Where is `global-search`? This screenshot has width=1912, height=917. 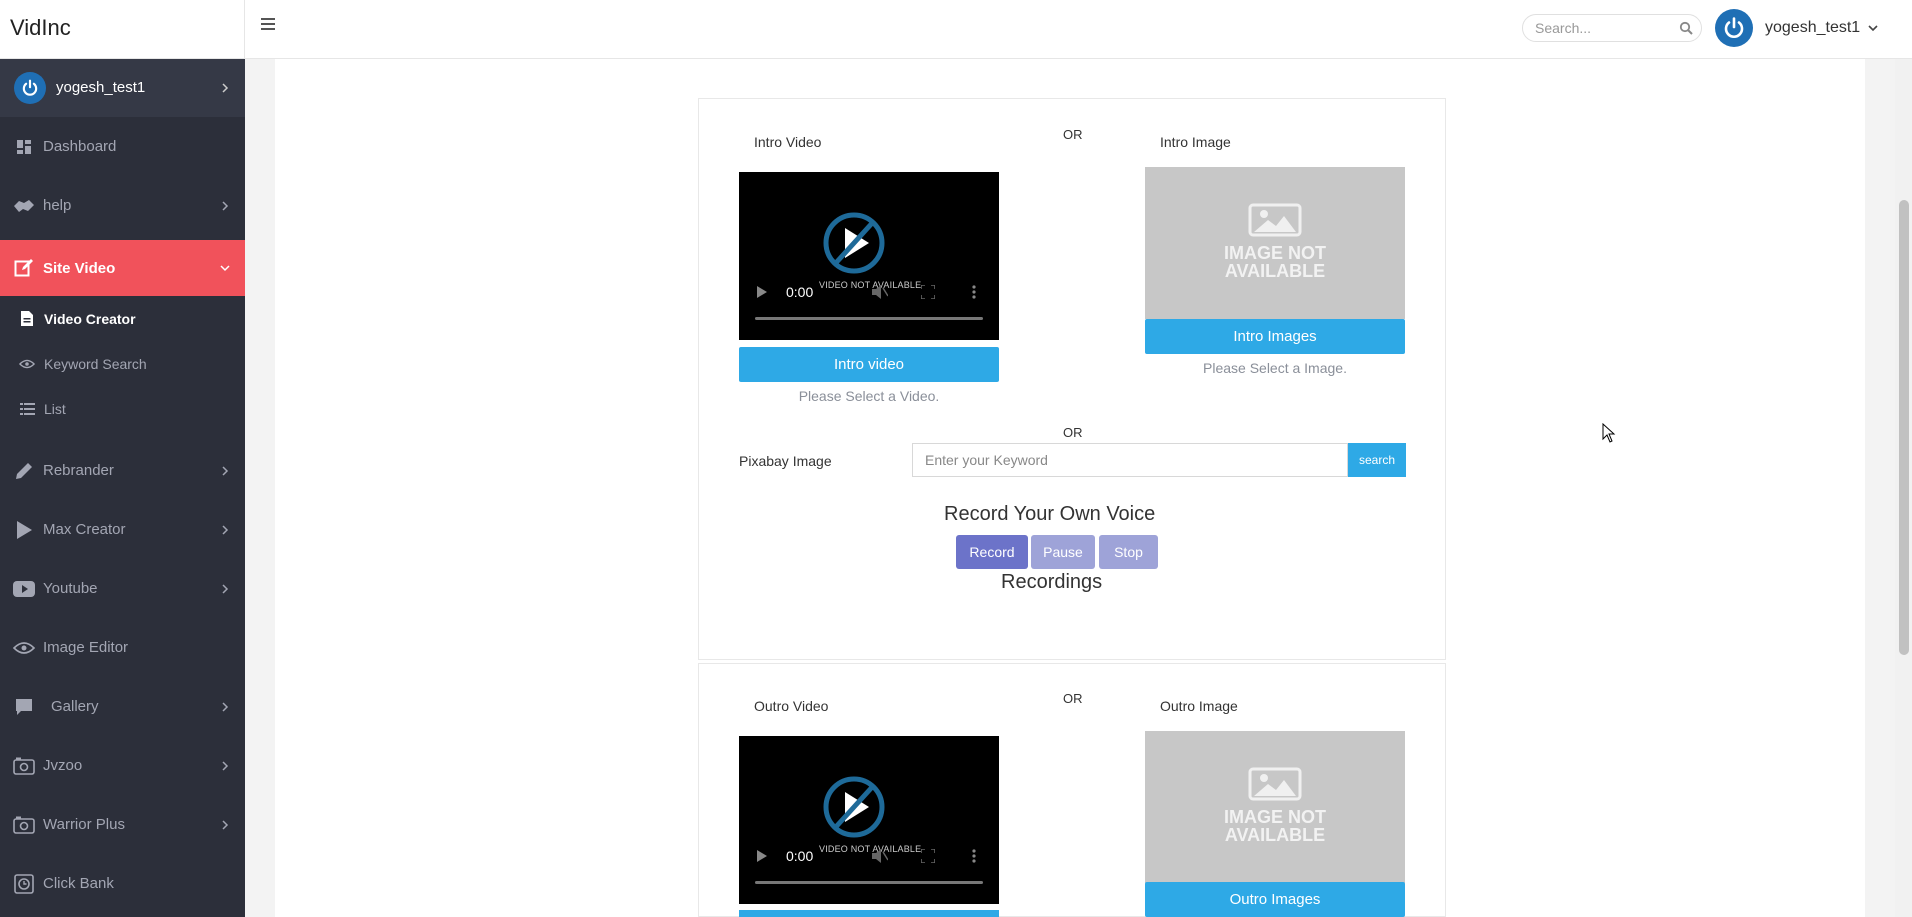
global-search is located at coordinates (1612, 28).